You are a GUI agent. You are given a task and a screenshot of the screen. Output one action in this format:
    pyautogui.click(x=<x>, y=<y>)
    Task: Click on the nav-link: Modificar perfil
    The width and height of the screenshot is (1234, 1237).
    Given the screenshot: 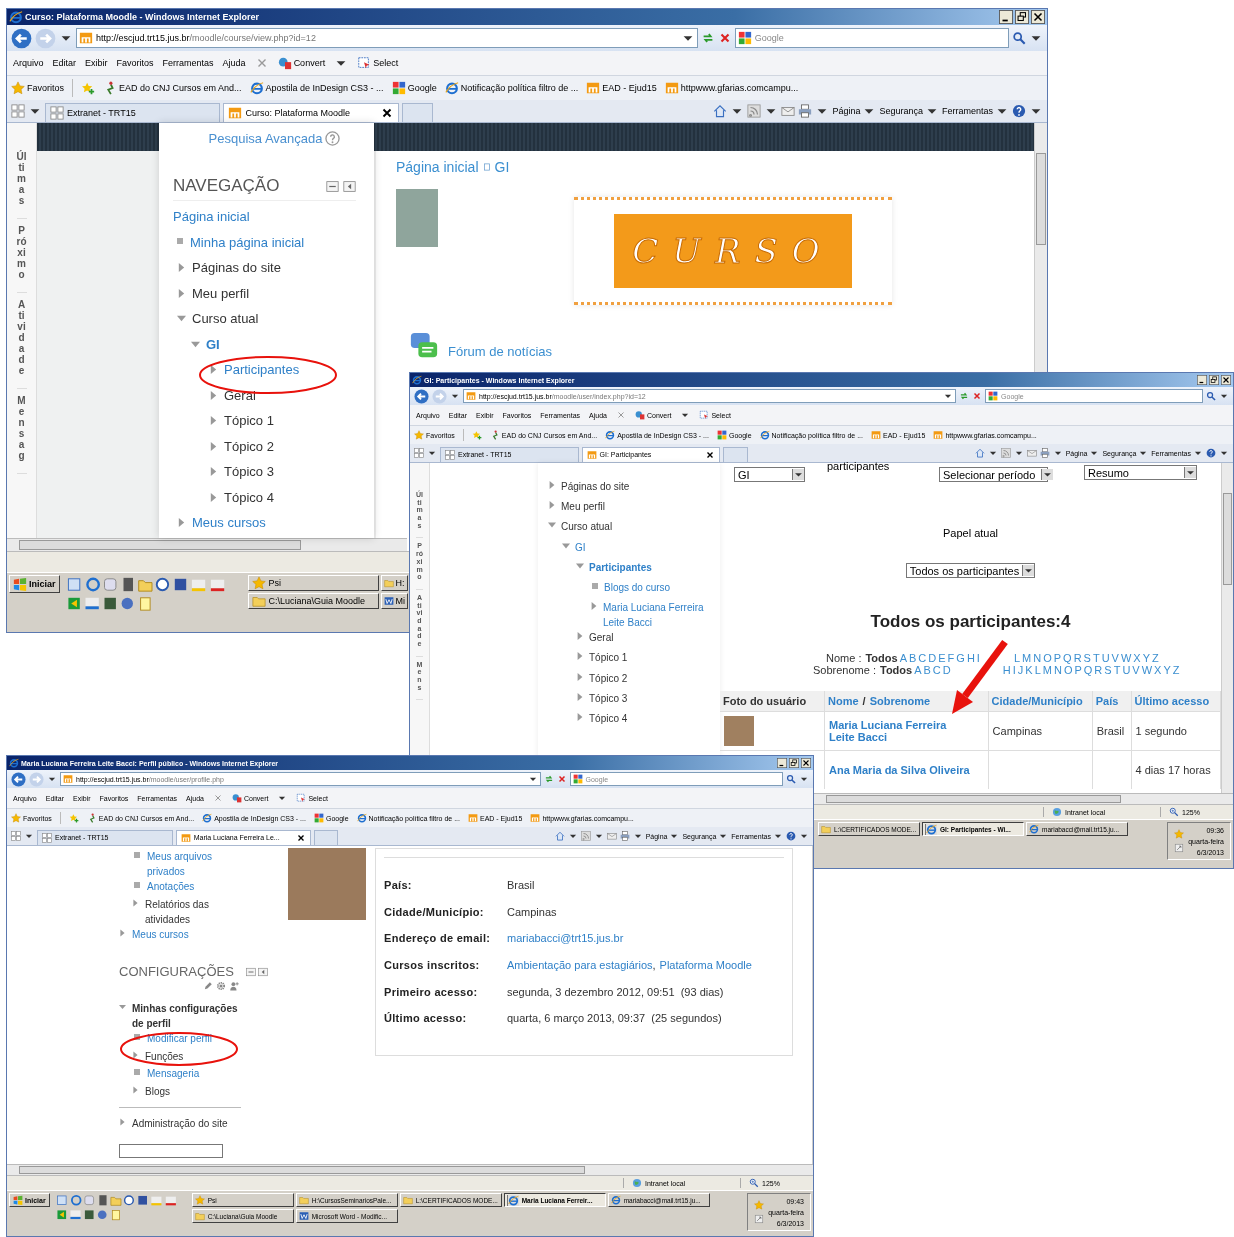 What is the action you would take?
    pyautogui.click(x=180, y=1038)
    